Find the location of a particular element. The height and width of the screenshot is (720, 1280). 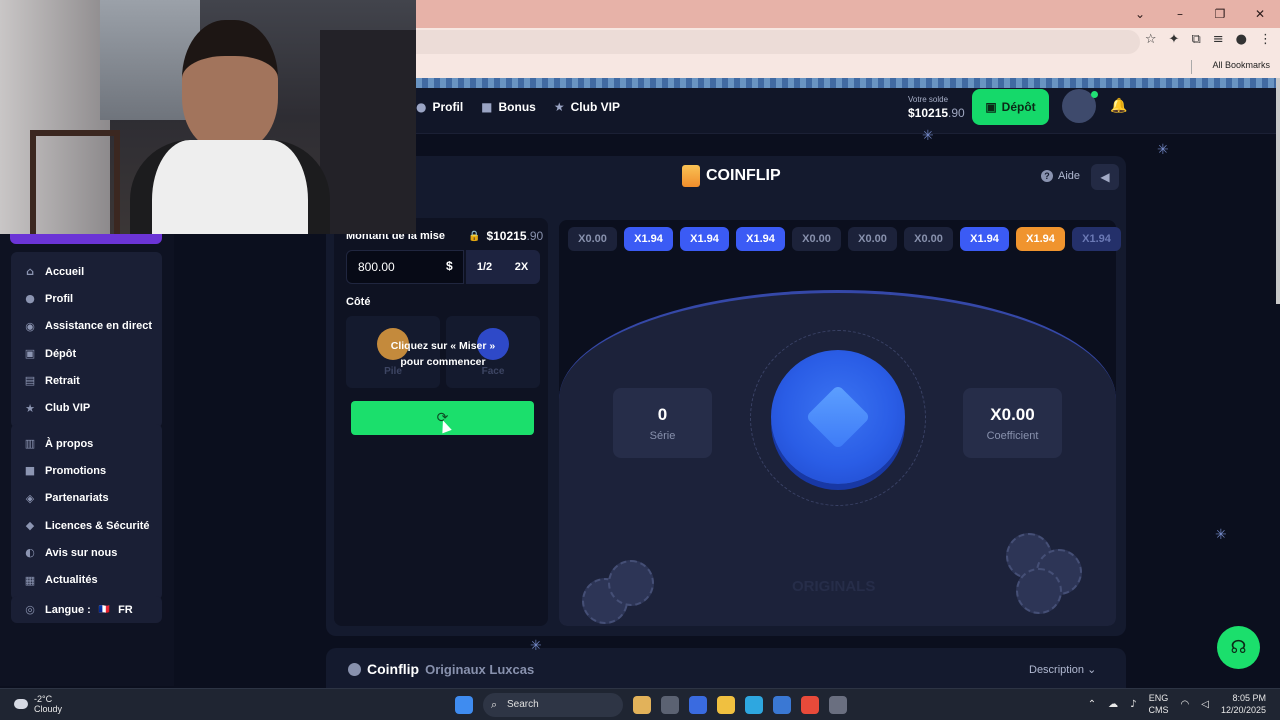

sidebar-item-depot: ▣ Dépôt is located at coordinates (86, 353).